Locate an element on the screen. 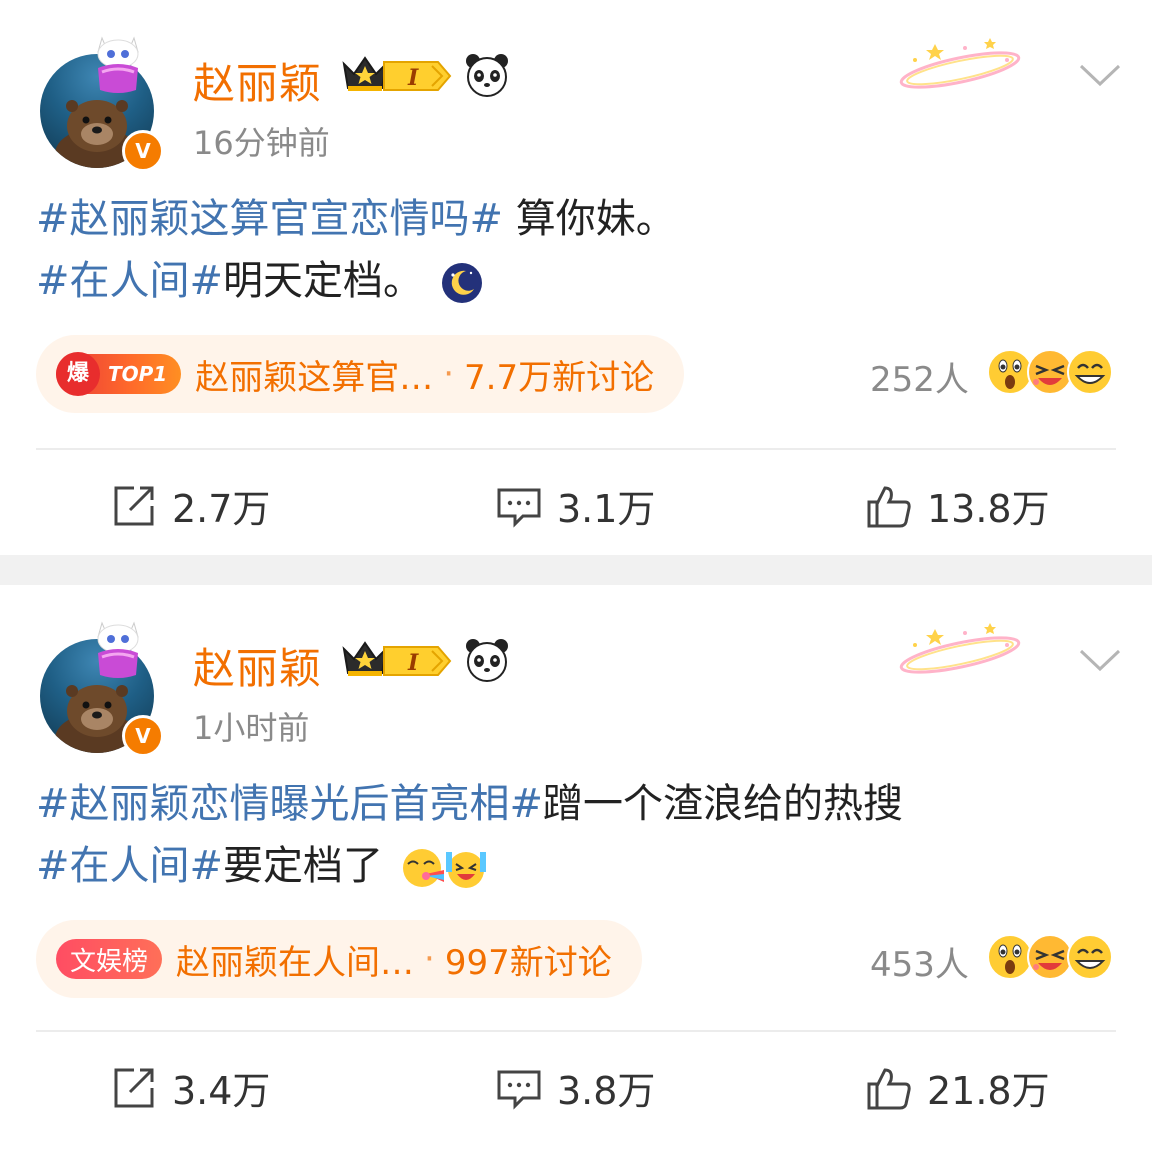 Image resolution: width=1152 pixels, height=1152 pixels. hashtag-link: #赵丽颖恋情曝光后首亮相# is located at coordinates (289, 804).